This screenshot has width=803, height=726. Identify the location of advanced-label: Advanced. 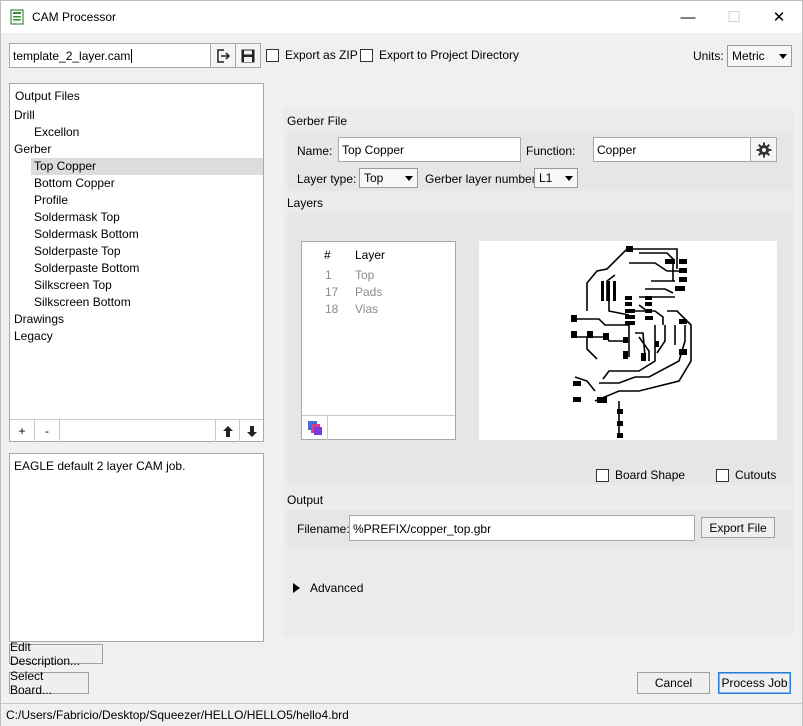
(337, 588).